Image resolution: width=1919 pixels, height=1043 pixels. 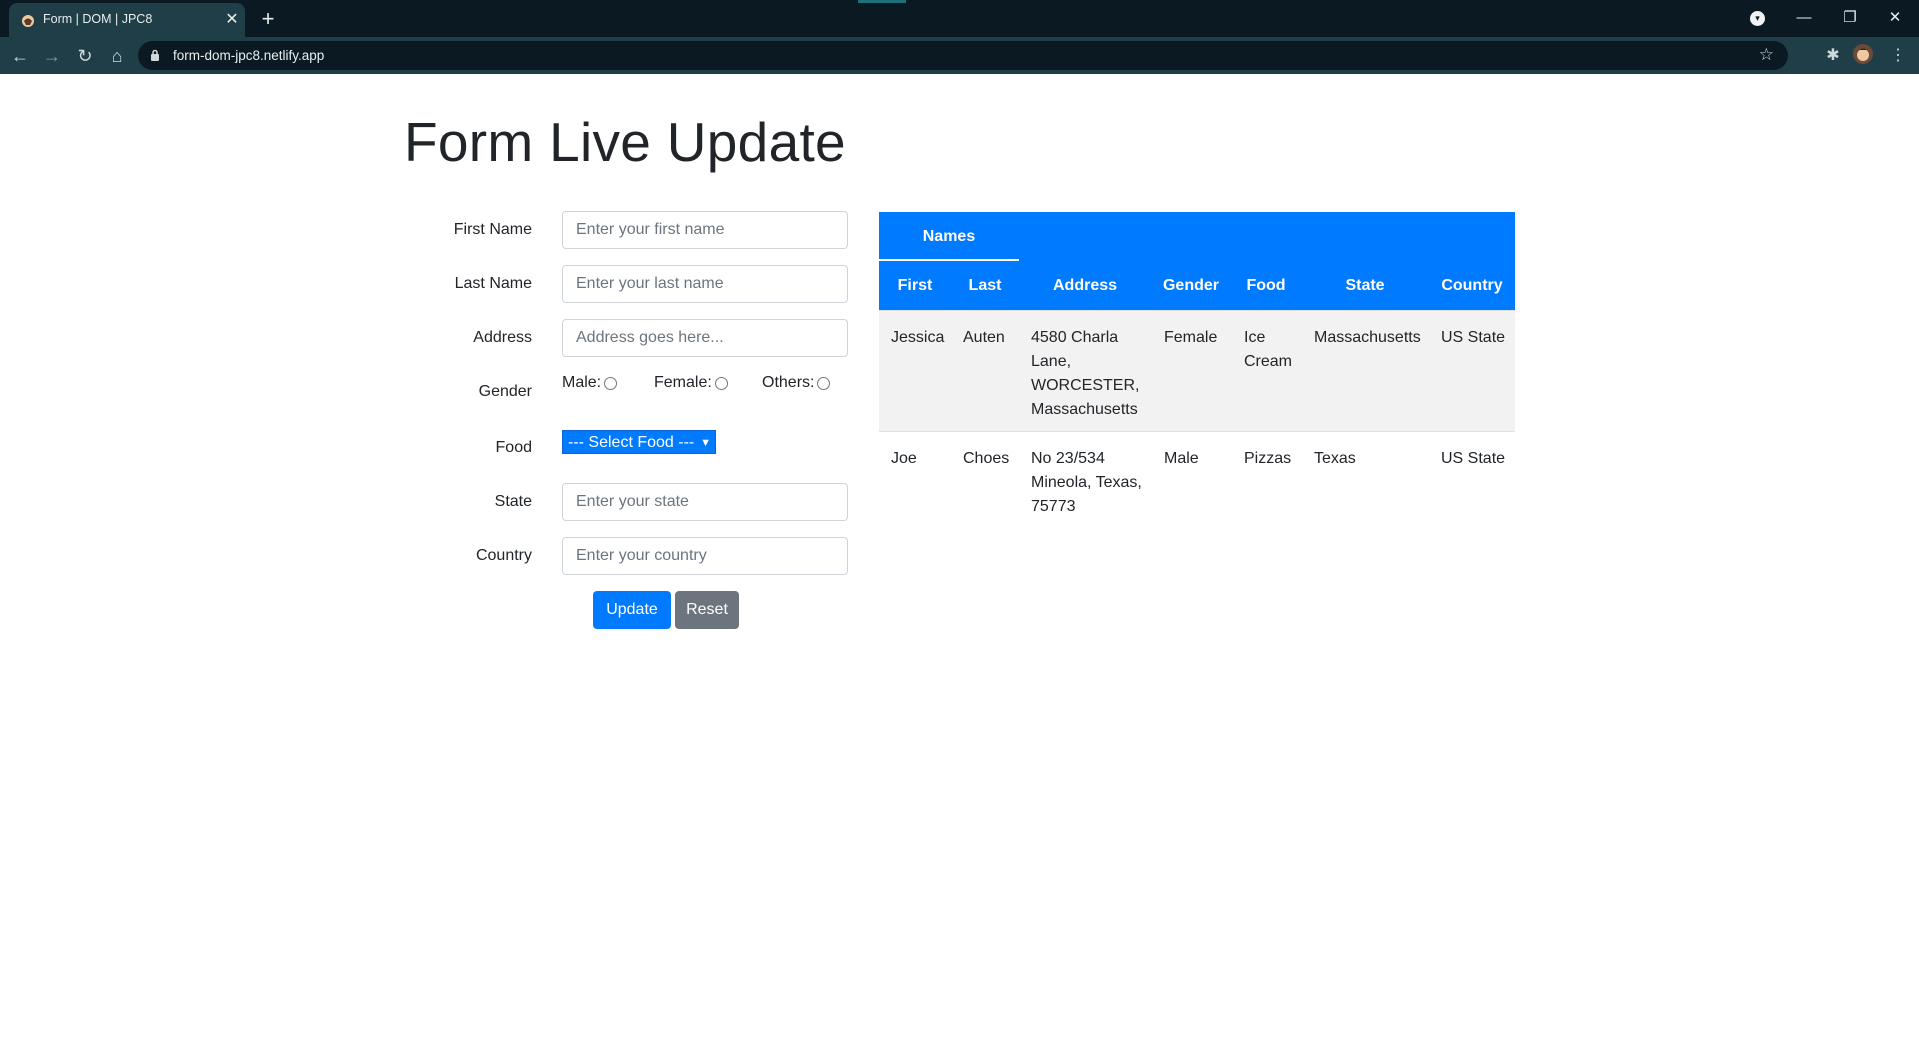 I want to click on browser-tab-bar: Form | DOM | JPC8 ✕ + ▾ — ❐ ✕, so click(x=959, y=18).